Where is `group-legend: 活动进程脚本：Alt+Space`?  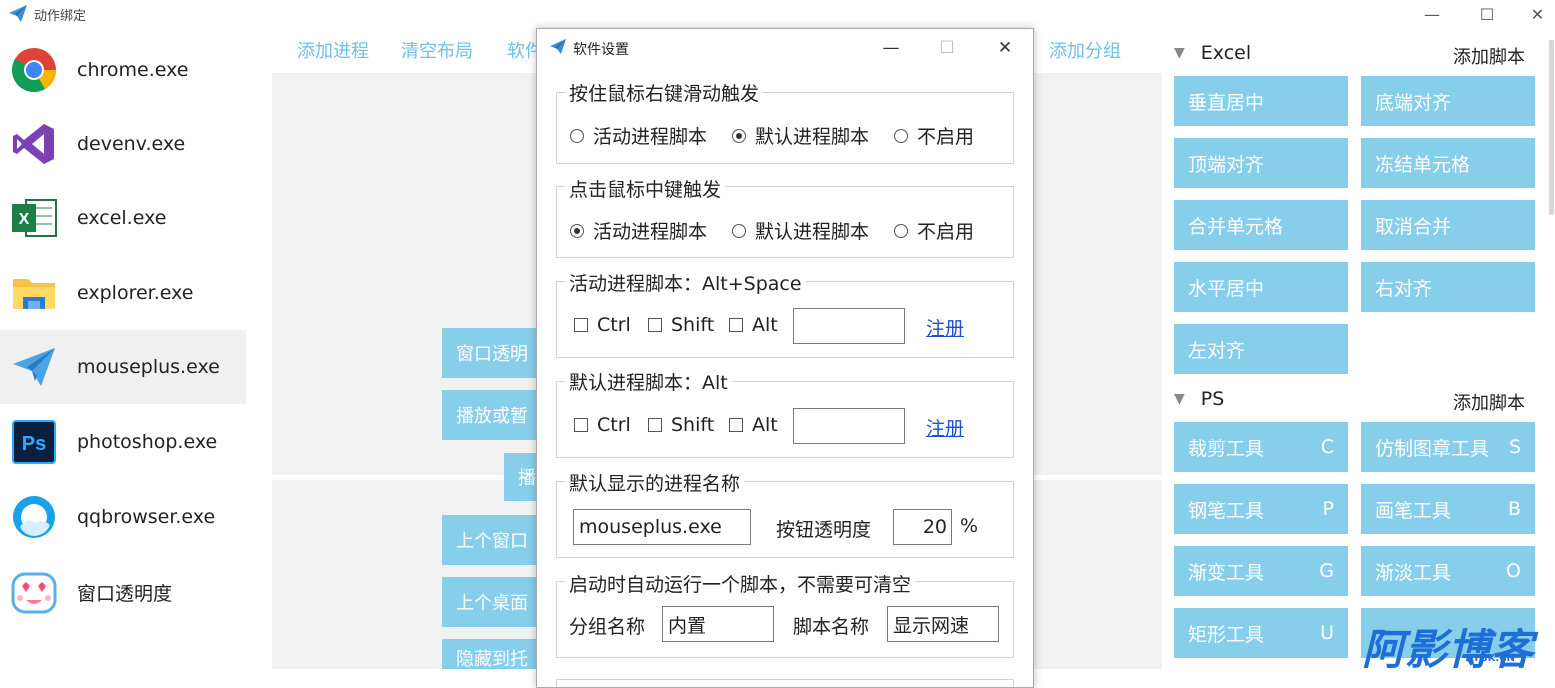
group-legend: 活动进程脚本：Alt+Space is located at coordinates (685, 282).